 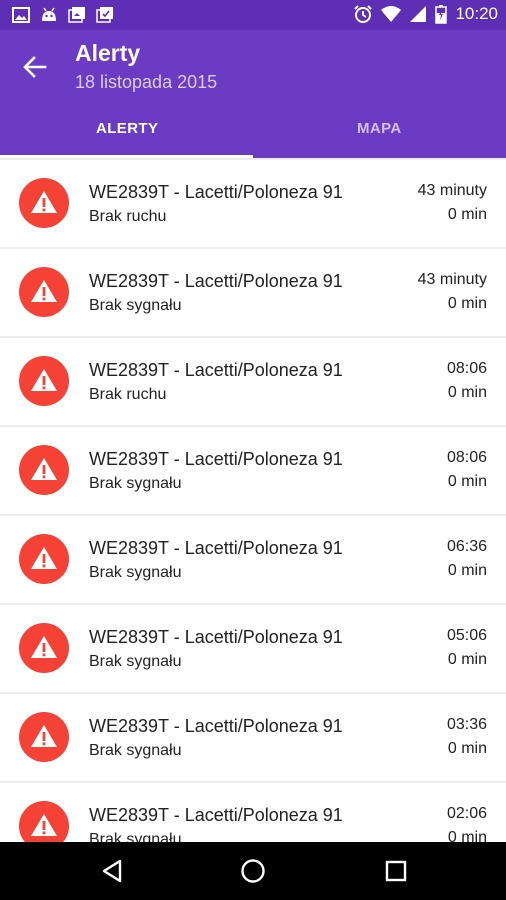 I want to click on page-subtitle: 18 listopada 2015, so click(x=146, y=82).